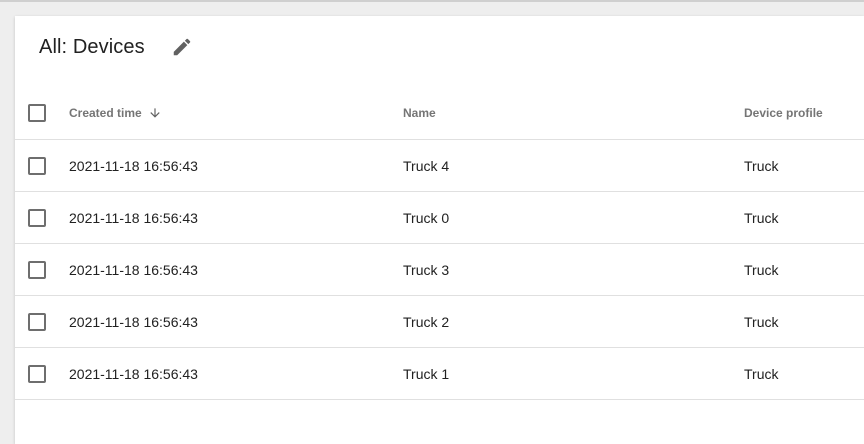 The height and width of the screenshot is (444, 864). I want to click on table-row: 2021-11-18 16:56:43 Truck 0 Truck, so click(439, 218).